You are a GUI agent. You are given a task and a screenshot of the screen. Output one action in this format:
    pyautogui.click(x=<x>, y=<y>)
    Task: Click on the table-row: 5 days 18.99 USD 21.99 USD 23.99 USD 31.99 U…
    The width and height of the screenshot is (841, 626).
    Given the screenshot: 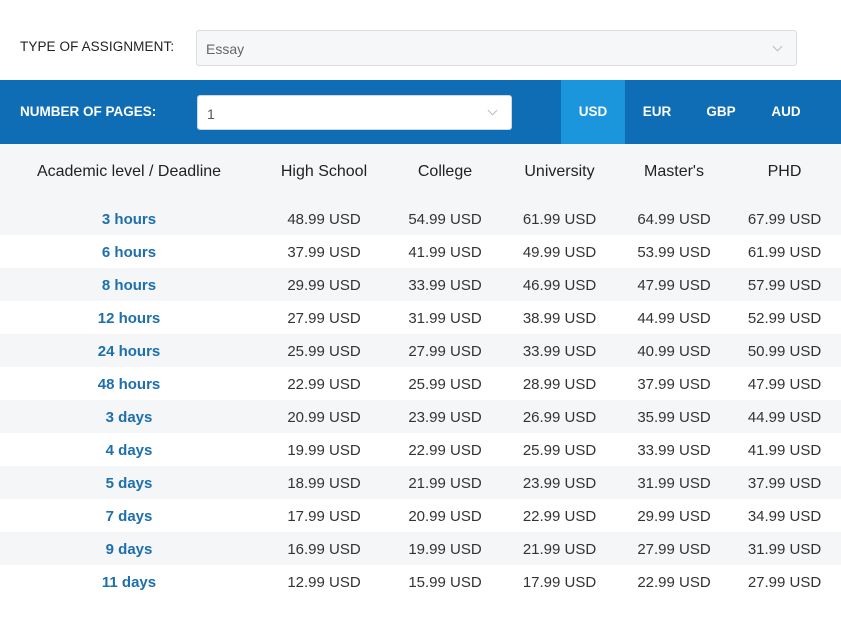 What is the action you would take?
    pyautogui.click(x=420, y=482)
    